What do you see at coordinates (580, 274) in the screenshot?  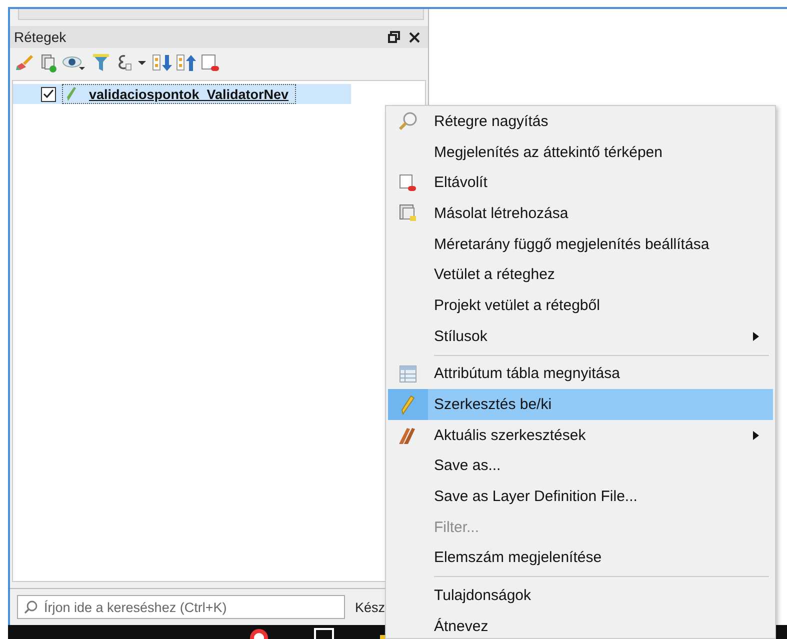 I see `menu-item: Vetület a réteghez` at bounding box center [580, 274].